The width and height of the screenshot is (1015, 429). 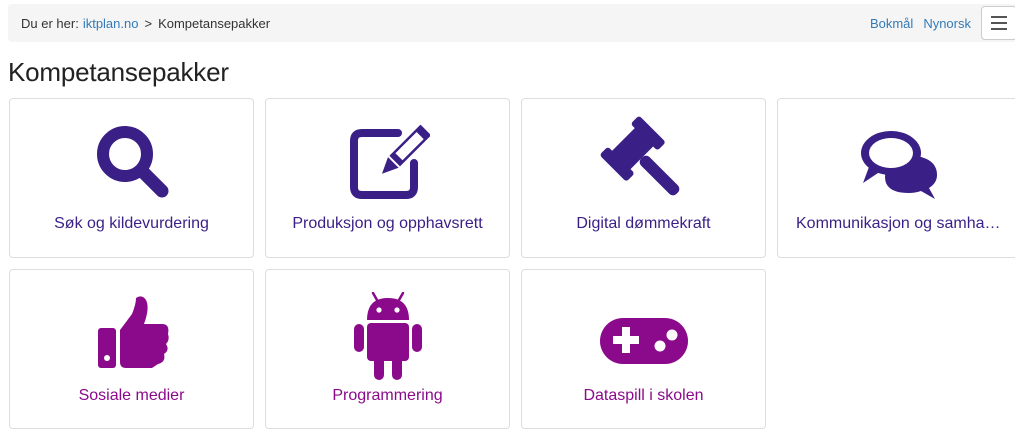 I want to click on language-link-nynorsk: Nynorsk, so click(x=947, y=23).